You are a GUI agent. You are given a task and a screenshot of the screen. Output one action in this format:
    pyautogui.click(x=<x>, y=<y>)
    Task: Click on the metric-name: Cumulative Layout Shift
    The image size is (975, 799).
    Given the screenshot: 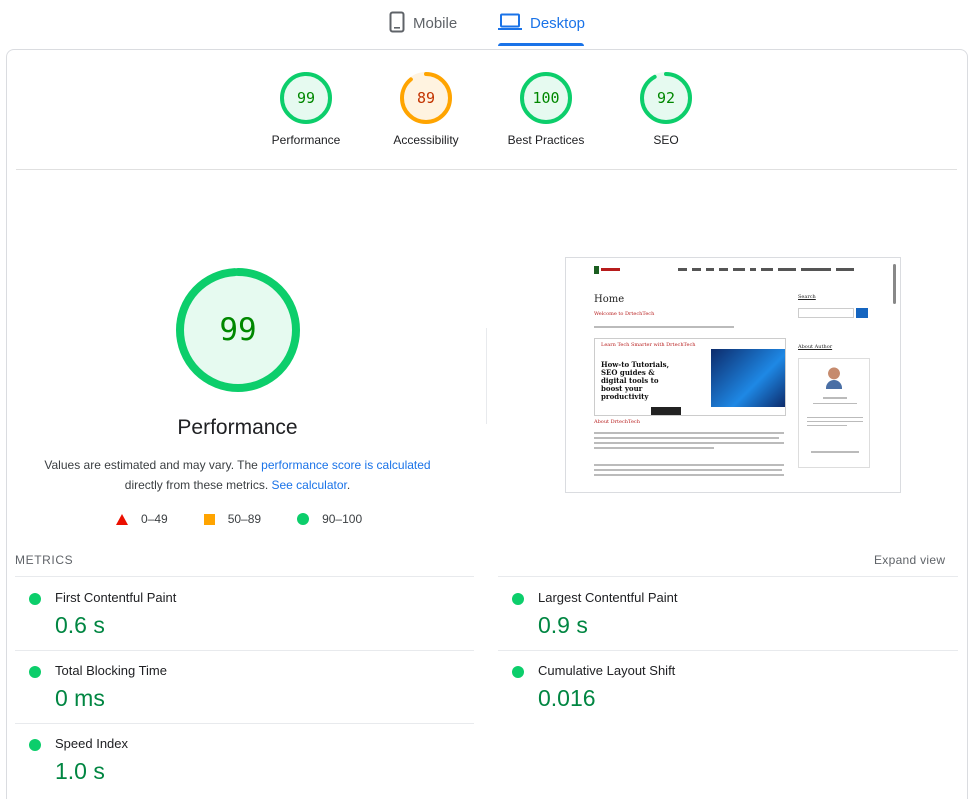 What is the action you would take?
    pyautogui.click(x=607, y=670)
    